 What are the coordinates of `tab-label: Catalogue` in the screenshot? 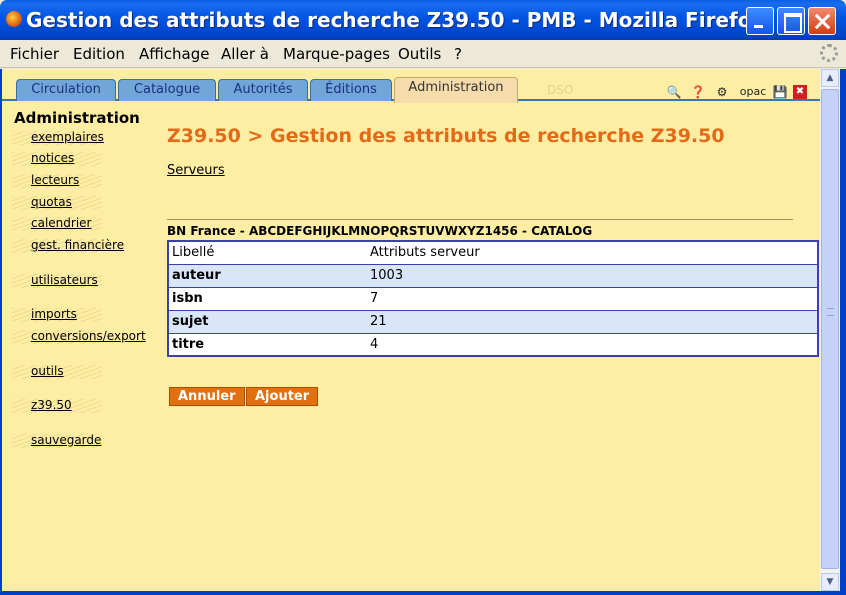 It's located at (167, 89).